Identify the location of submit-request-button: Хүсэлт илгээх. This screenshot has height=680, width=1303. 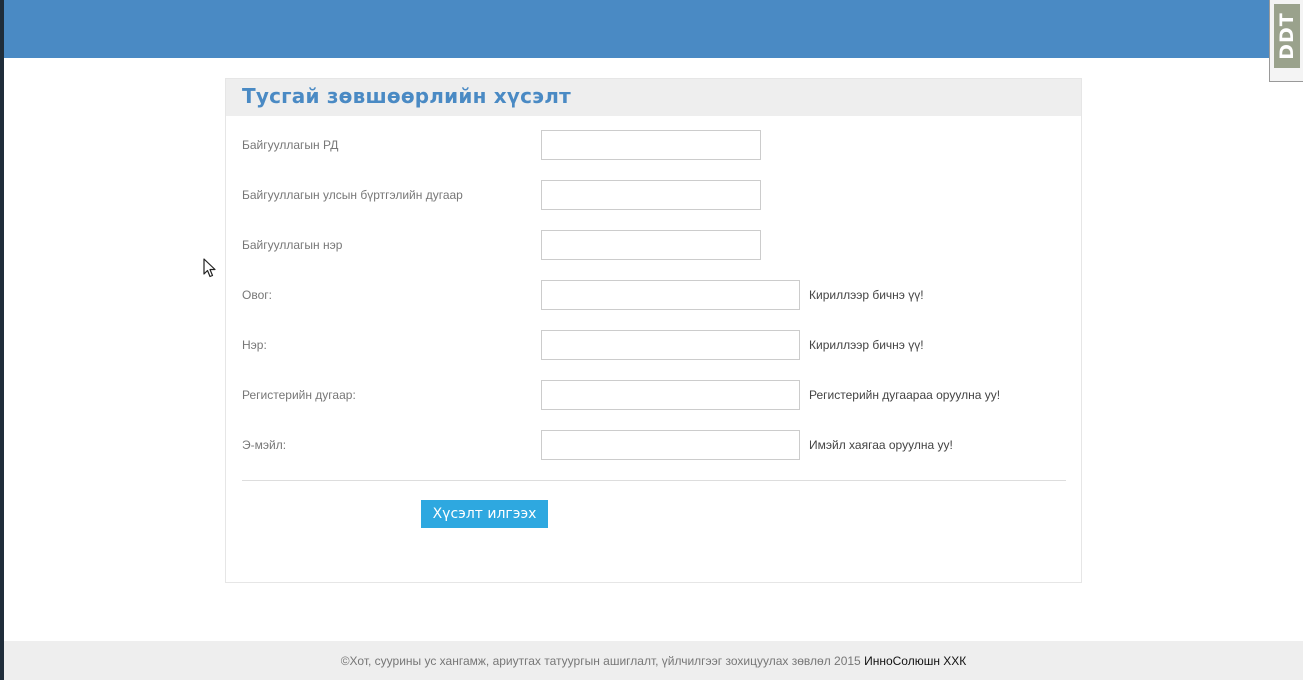
(484, 514).